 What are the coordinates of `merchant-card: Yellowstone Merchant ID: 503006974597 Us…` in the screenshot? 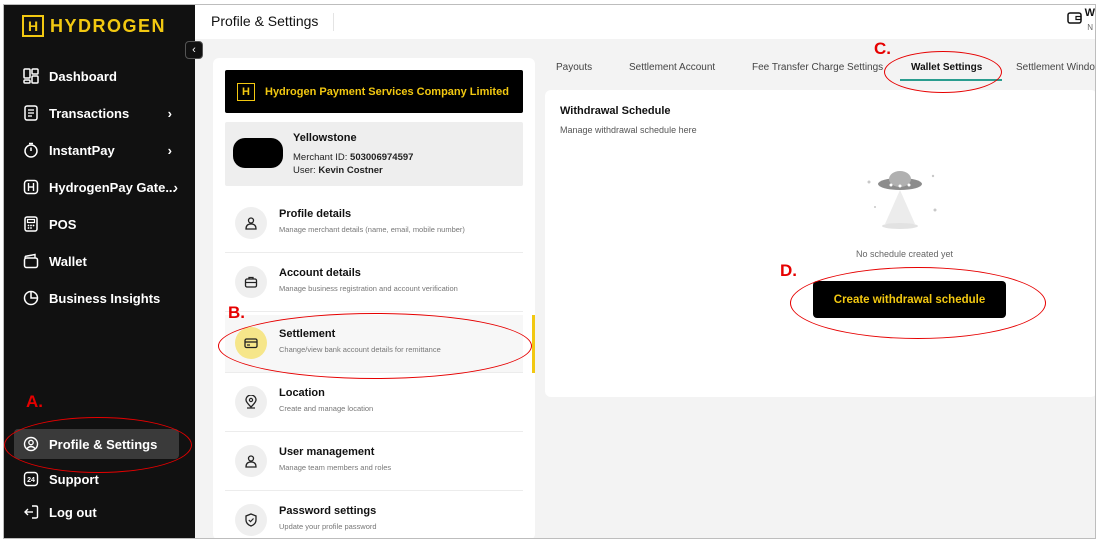 It's located at (374, 154).